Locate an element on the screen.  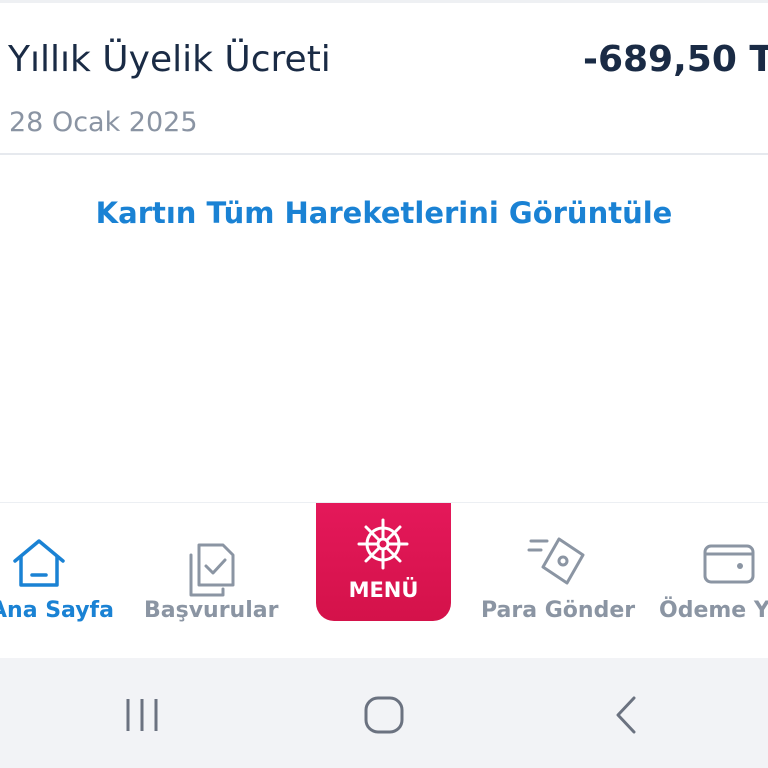
system-navigation-bar is located at coordinates (384, 713).